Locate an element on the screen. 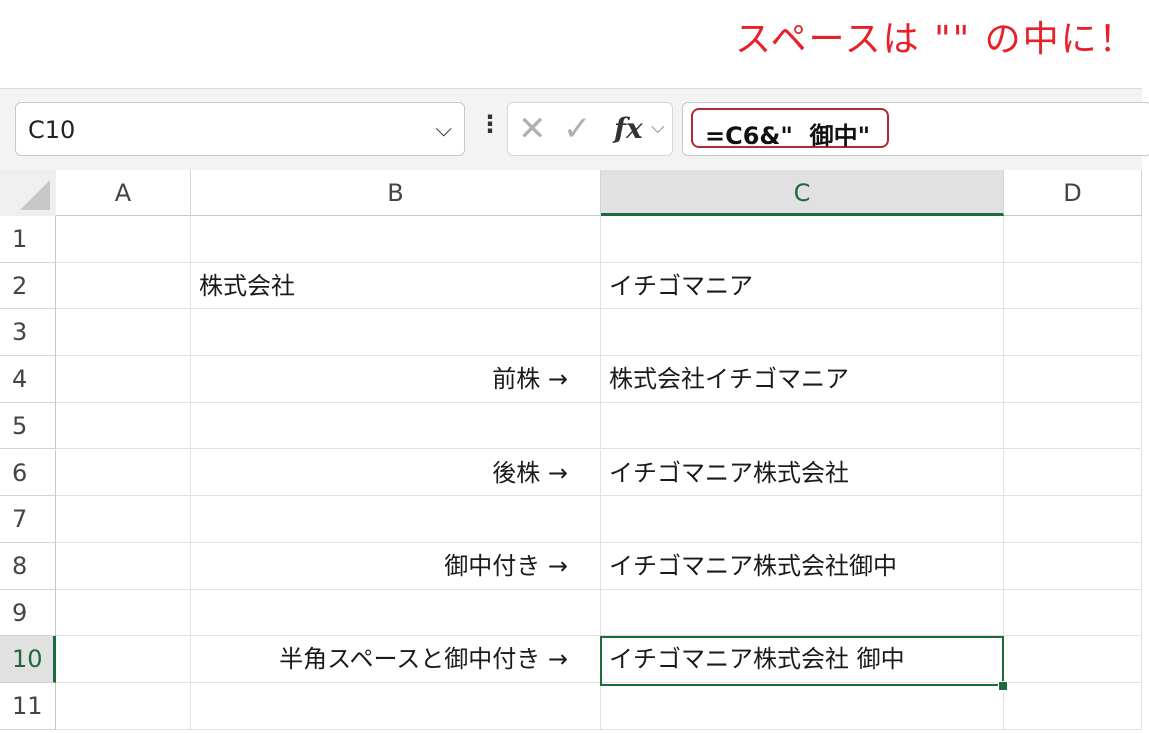 The height and width of the screenshot is (733, 1149). cell-c5 is located at coordinates (802, 426).